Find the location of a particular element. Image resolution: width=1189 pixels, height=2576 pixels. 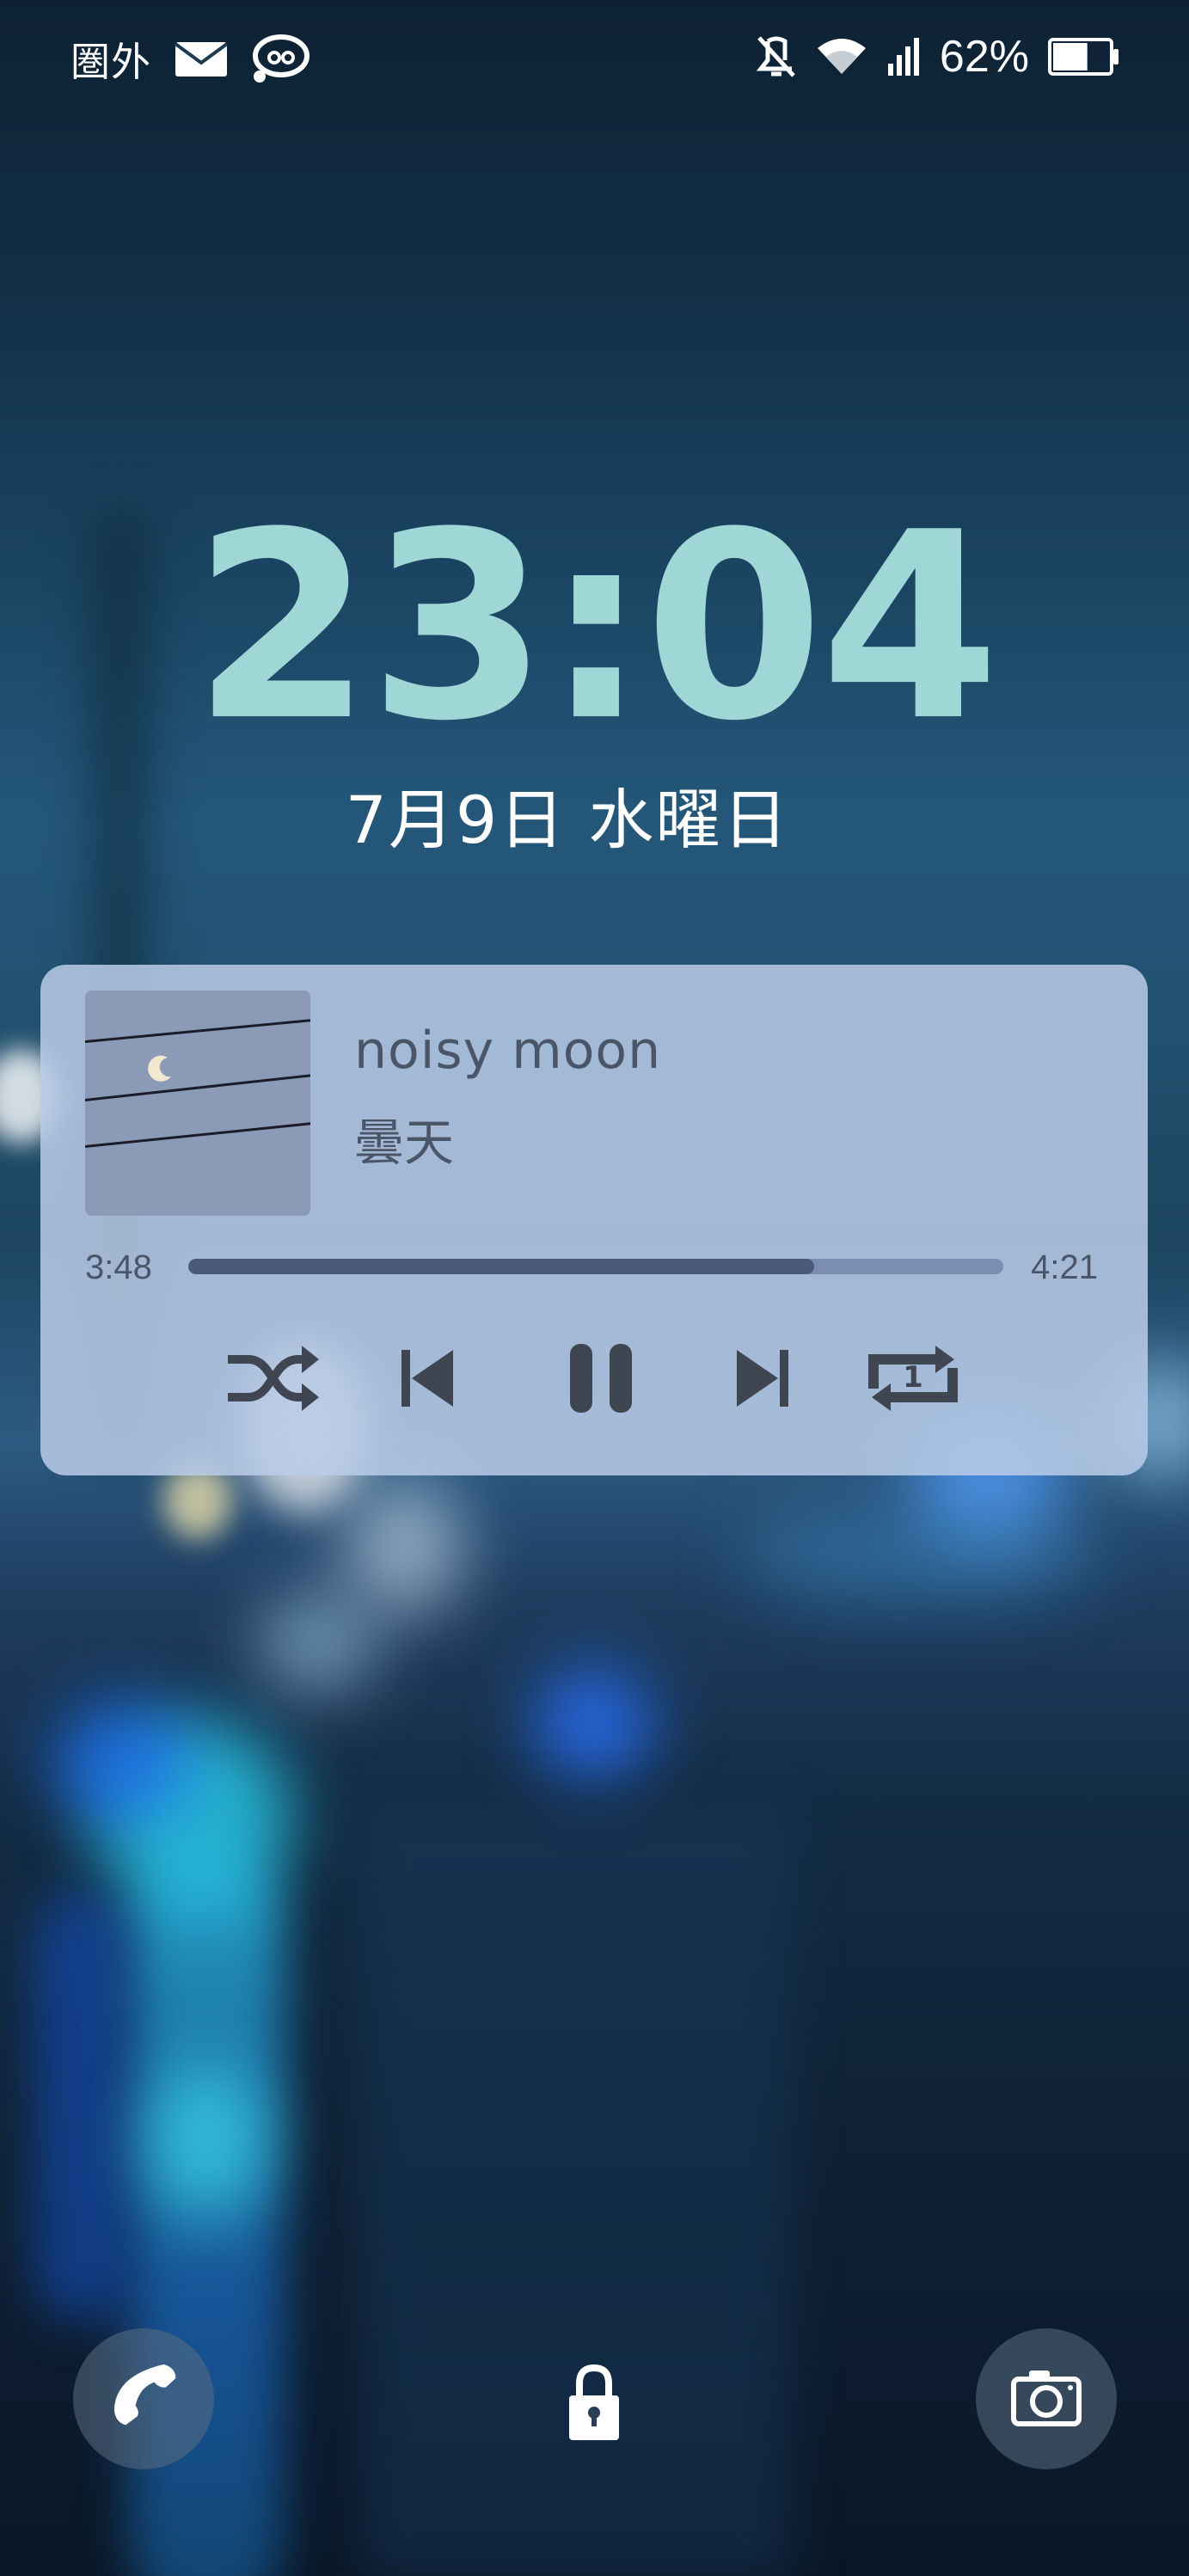

status-bar-left: 圏外 is located at coordinates (190, 60).